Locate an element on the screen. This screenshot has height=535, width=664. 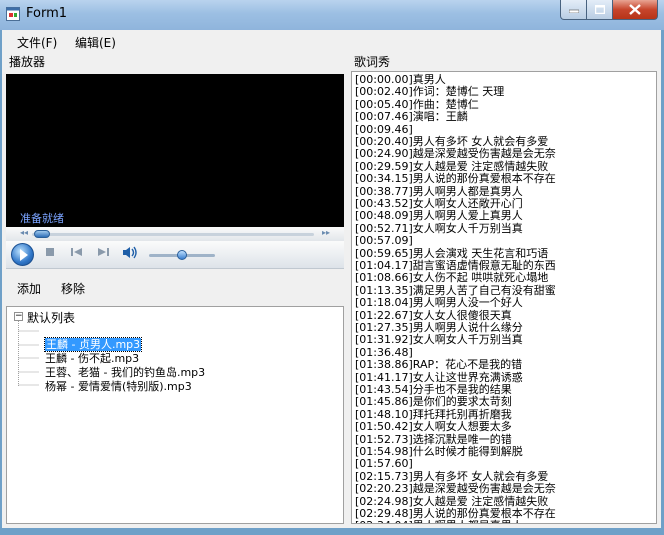
lyric-line: [00:59.65]男人会演戏 天生花言和巧语 is located at coordinates (452, 253).